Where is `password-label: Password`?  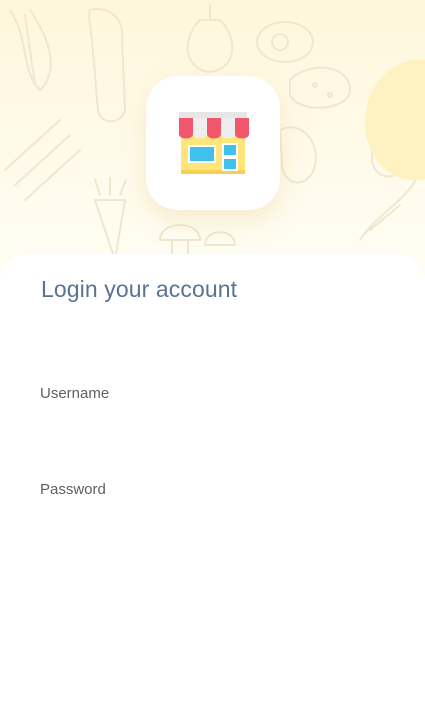
password-label: Password is located at coordinates (73, 489).